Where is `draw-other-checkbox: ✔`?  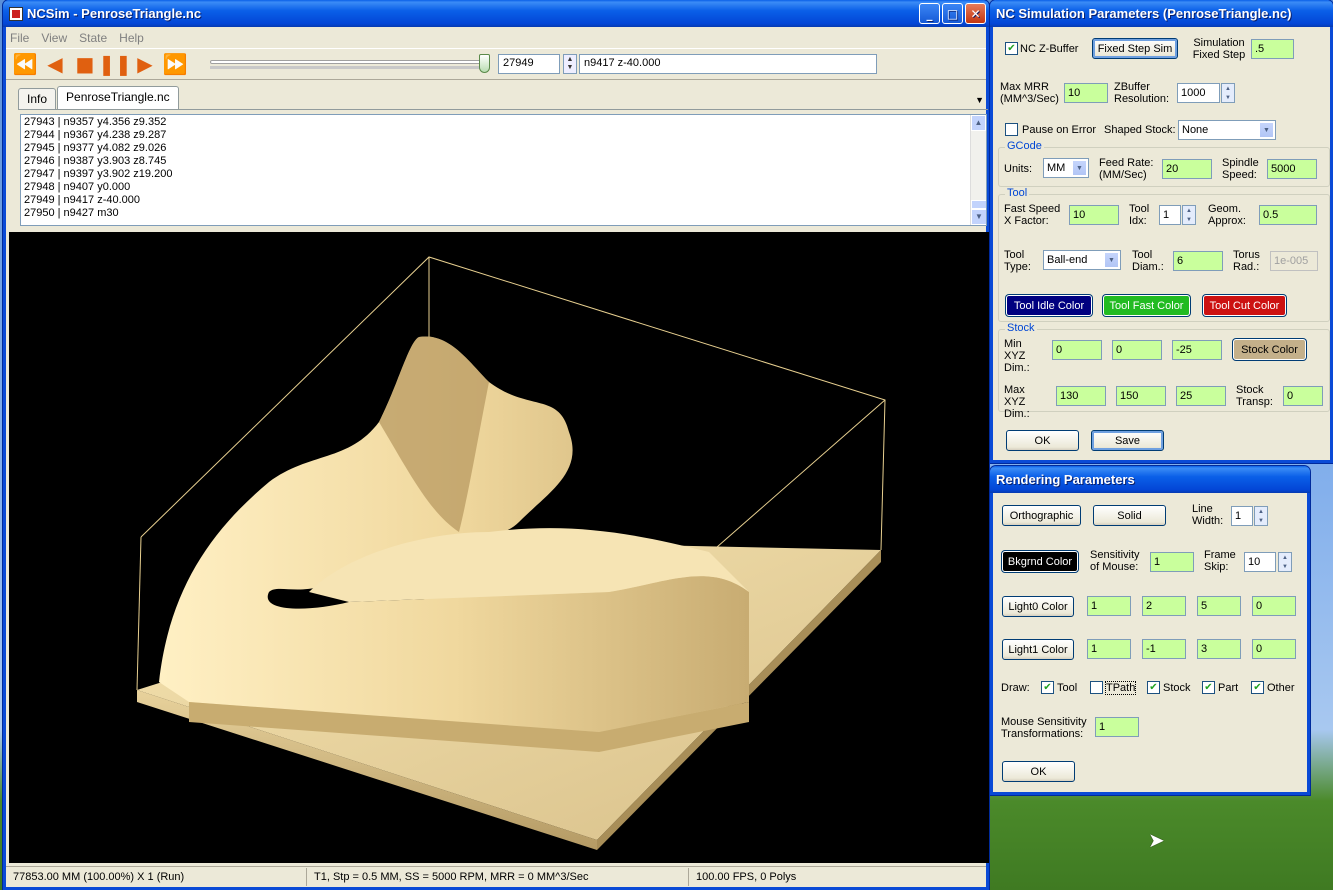 draw-other-checkbox: ✔ is located at coordinates (1257, 687).